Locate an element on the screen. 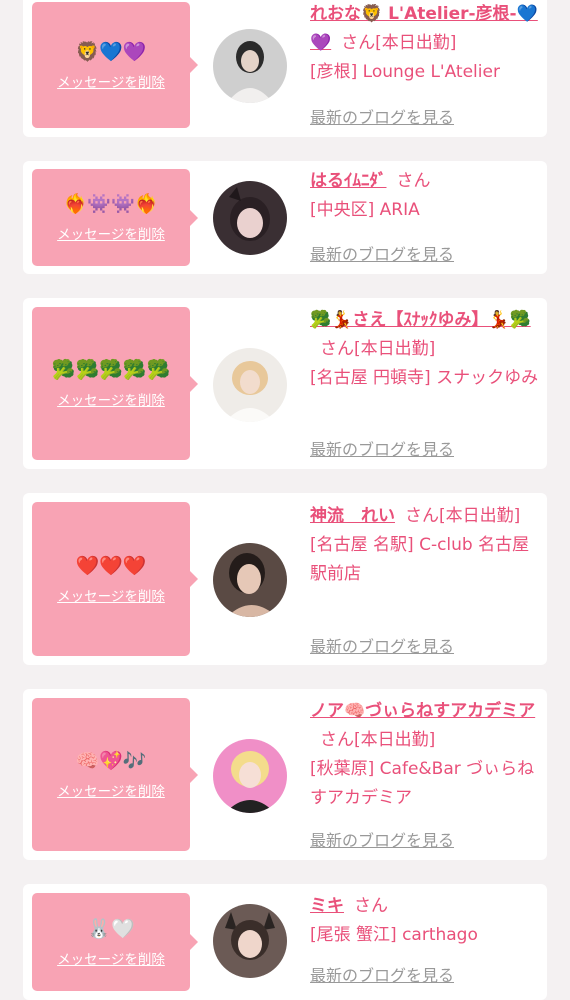 Image resolution: width=570 pixels, height=1000 pixels. message-bubble: 🧠💖🎶 メッセージを削除 is located at coordinates (115, 774).